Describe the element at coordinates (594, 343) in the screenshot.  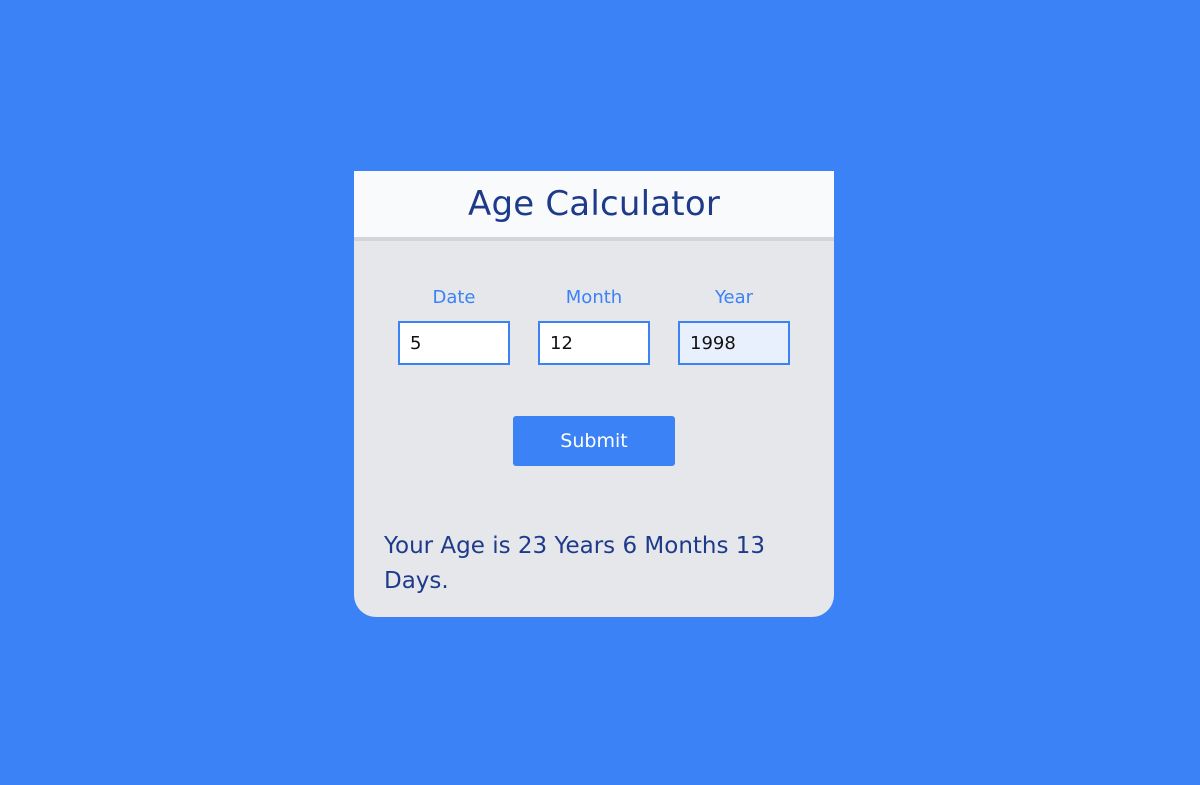
I see `month-input` at that location.